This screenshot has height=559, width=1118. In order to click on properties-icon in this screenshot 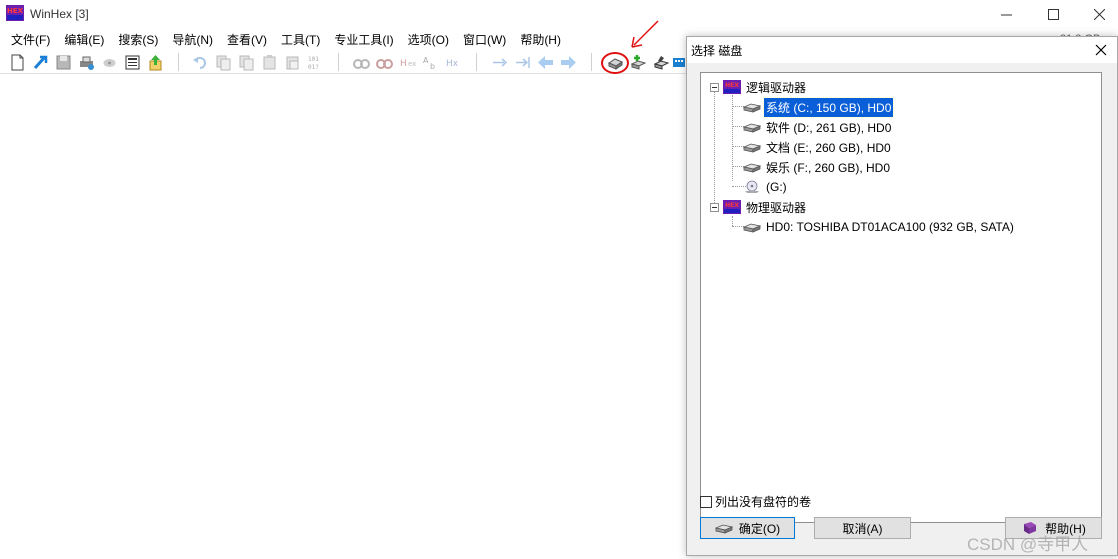, I will do `click(132, 62)`.